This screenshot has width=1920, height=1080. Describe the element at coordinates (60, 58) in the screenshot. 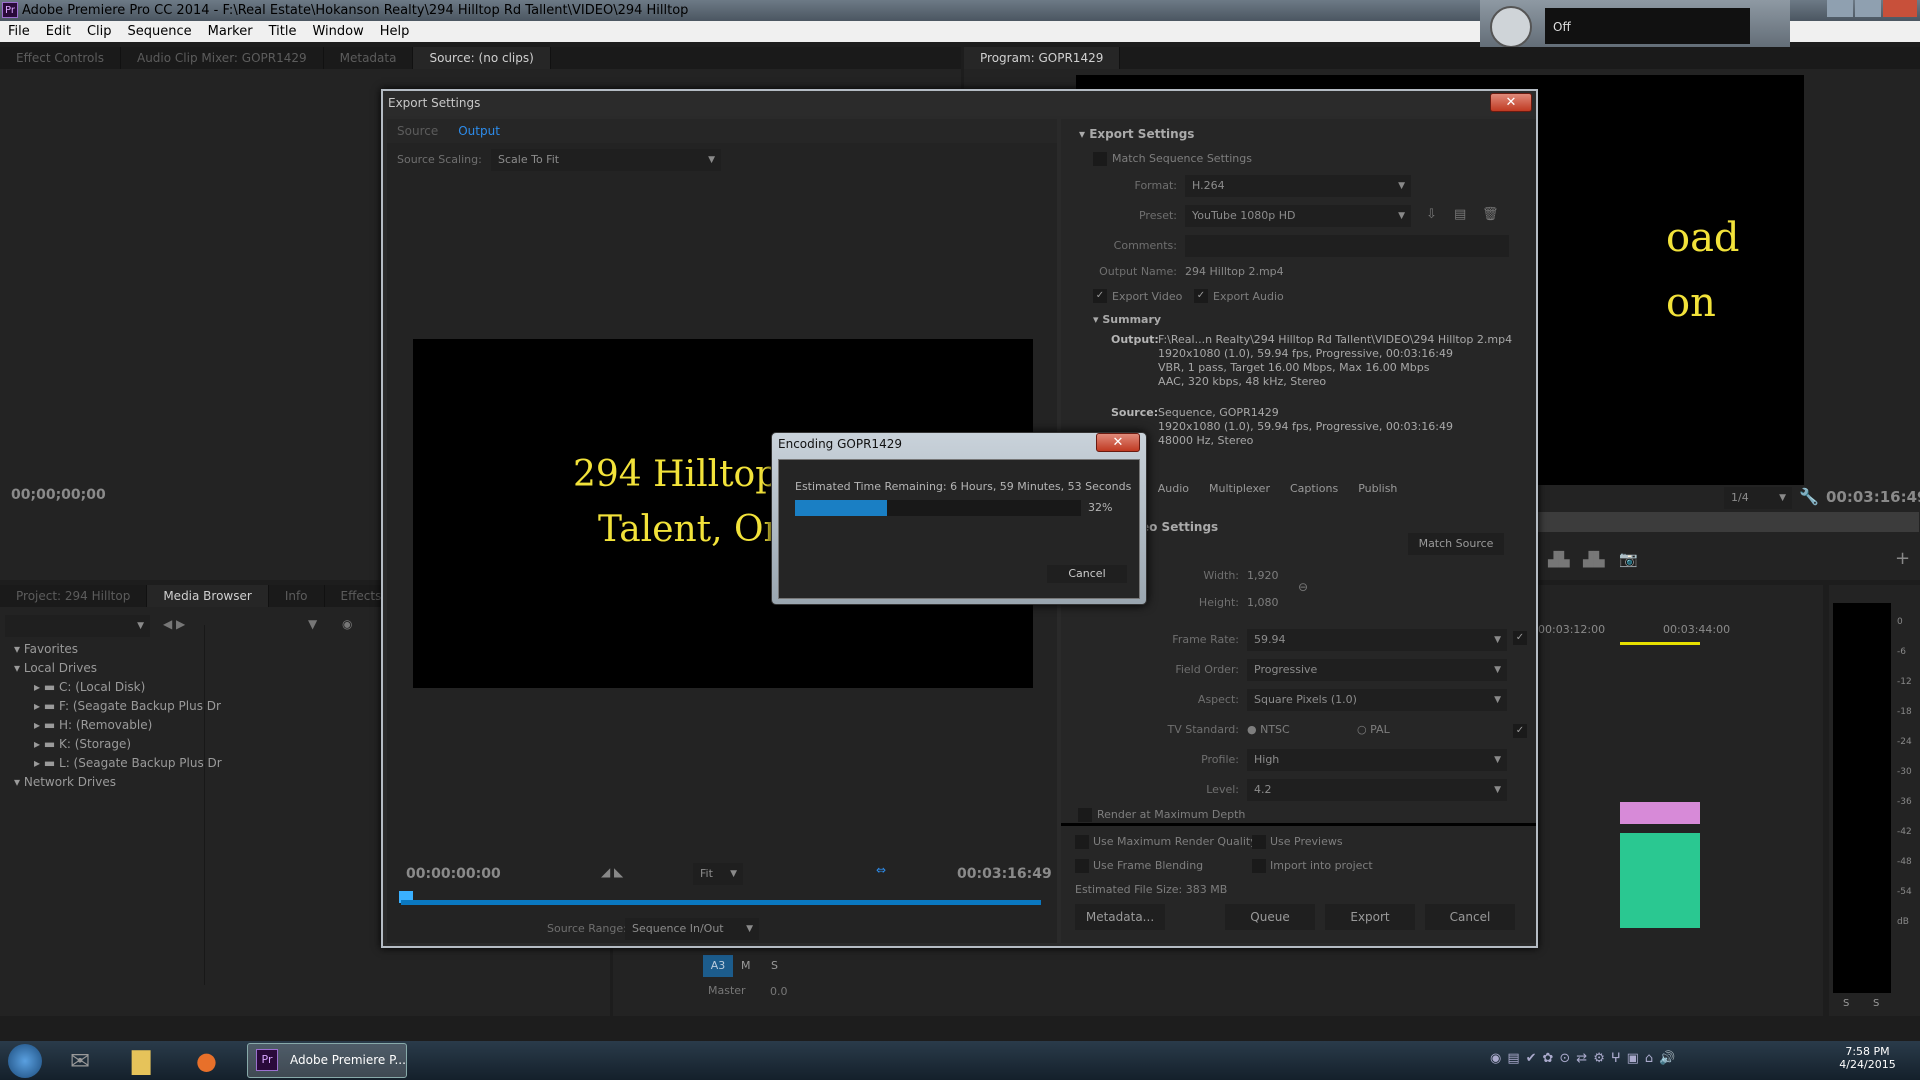

I see `tab-effect-controls: Effect Controls` at that location.